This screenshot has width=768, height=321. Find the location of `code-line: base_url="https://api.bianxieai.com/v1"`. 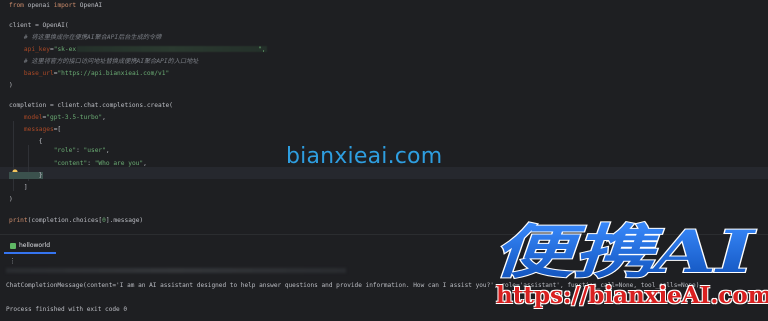

code-line: base_url="https://api.bianxieai.com/v1" is located at coordinates (89, 74).